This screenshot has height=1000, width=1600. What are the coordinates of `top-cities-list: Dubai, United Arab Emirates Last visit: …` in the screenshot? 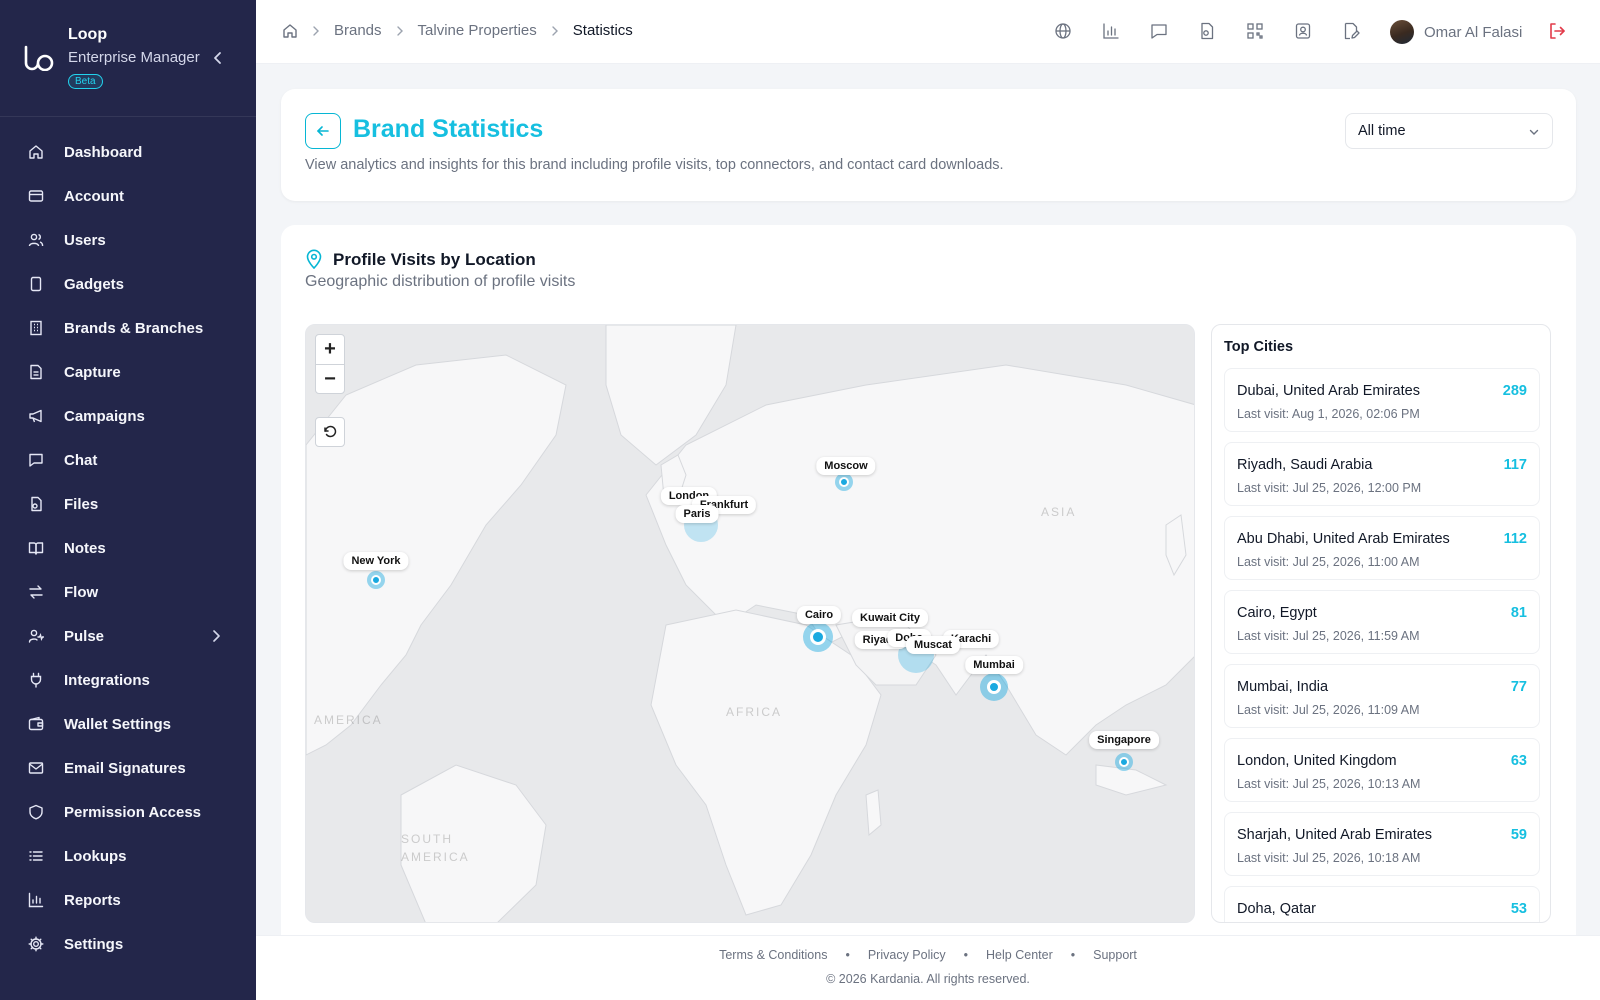 It's located at (1382, 645).